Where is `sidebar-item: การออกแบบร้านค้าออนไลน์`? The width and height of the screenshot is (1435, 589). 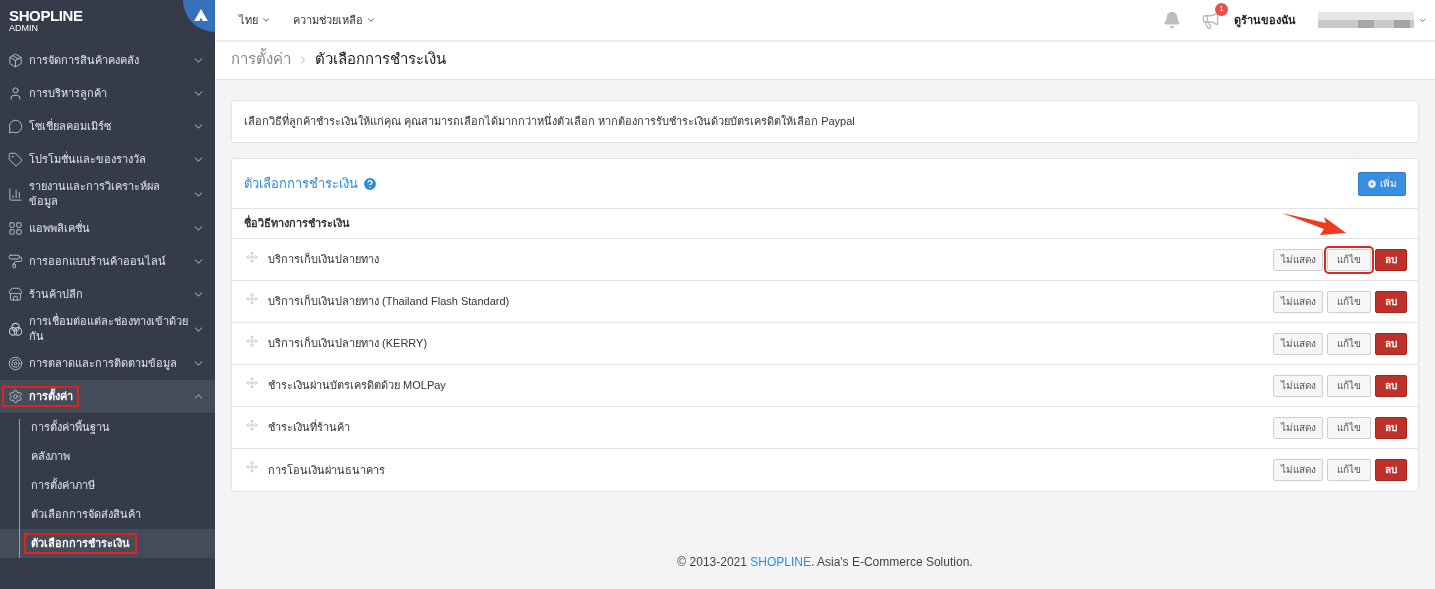
sidebar-item: การออกแบบร้านค้าออนไลน์ is located at coordinates (107, 261).